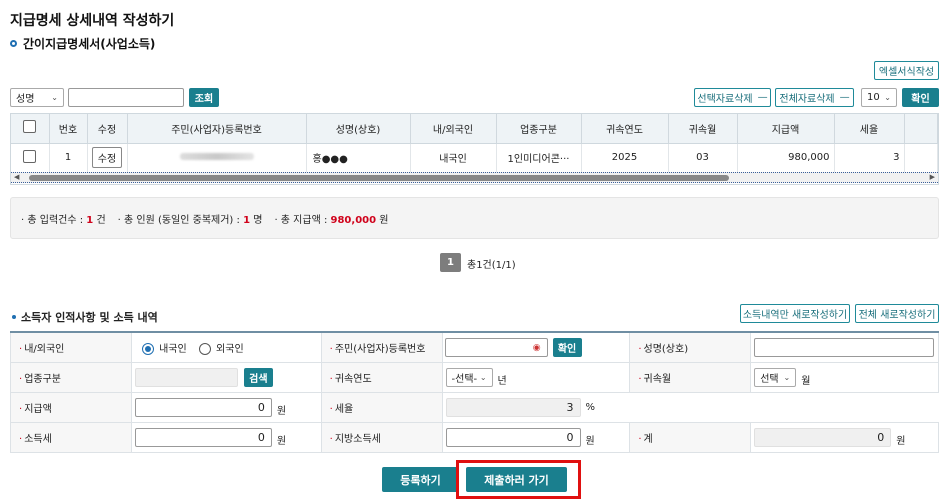  Describe the element at coordinates (690, 437) in the screenshot. I see `total-label: · 계` at that location.